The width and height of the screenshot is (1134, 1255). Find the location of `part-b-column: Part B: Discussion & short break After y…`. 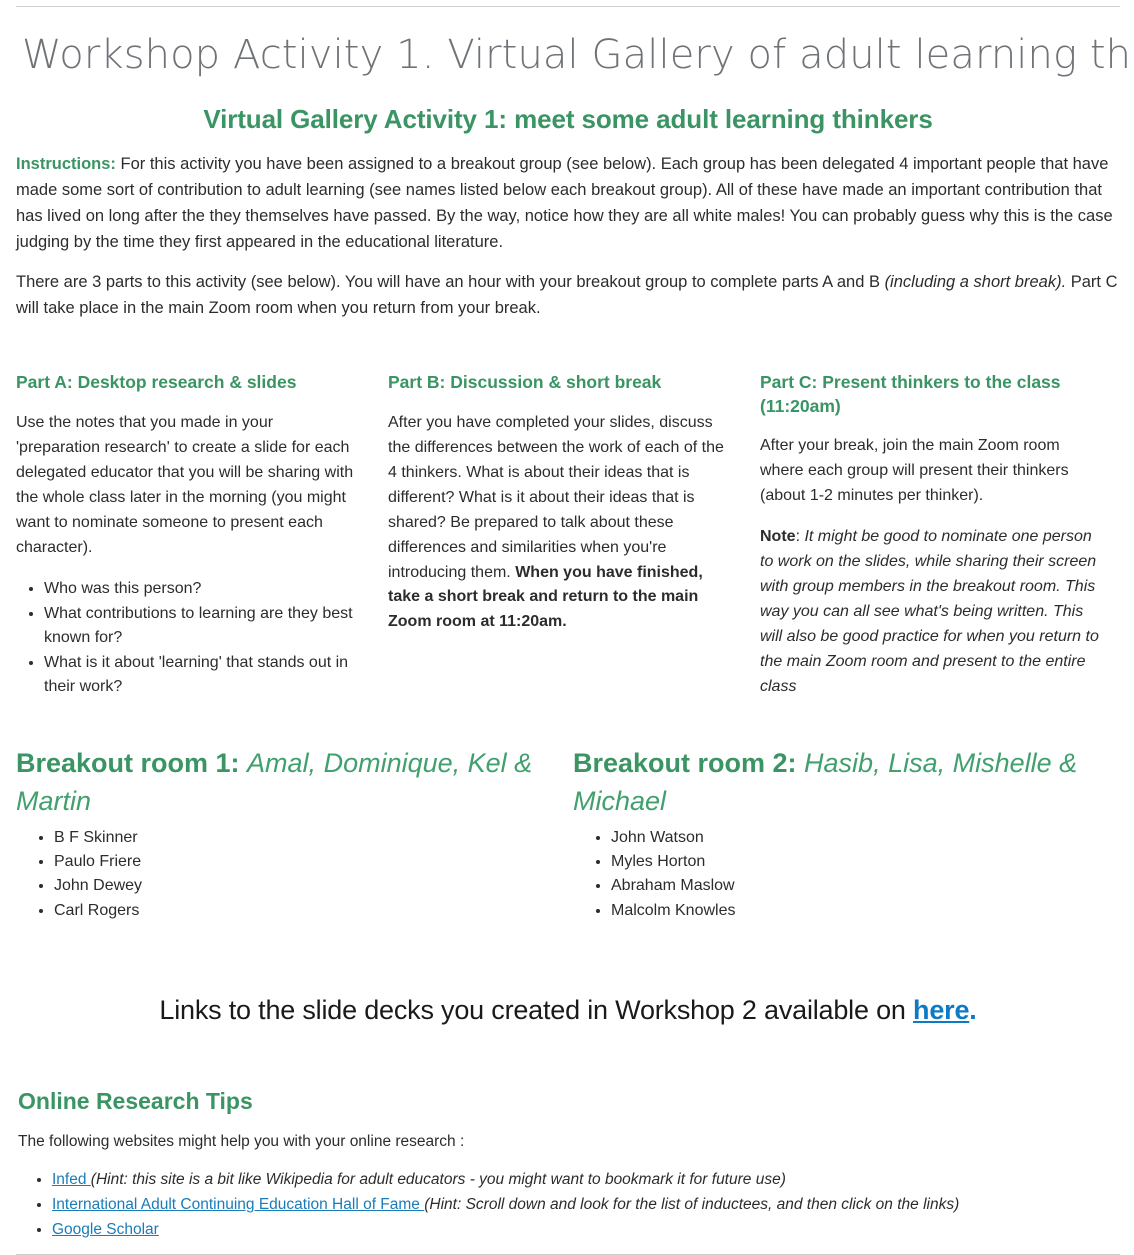

part-b-column: Part B: Discussion & short break After y… is located at coordinates (558, 535).